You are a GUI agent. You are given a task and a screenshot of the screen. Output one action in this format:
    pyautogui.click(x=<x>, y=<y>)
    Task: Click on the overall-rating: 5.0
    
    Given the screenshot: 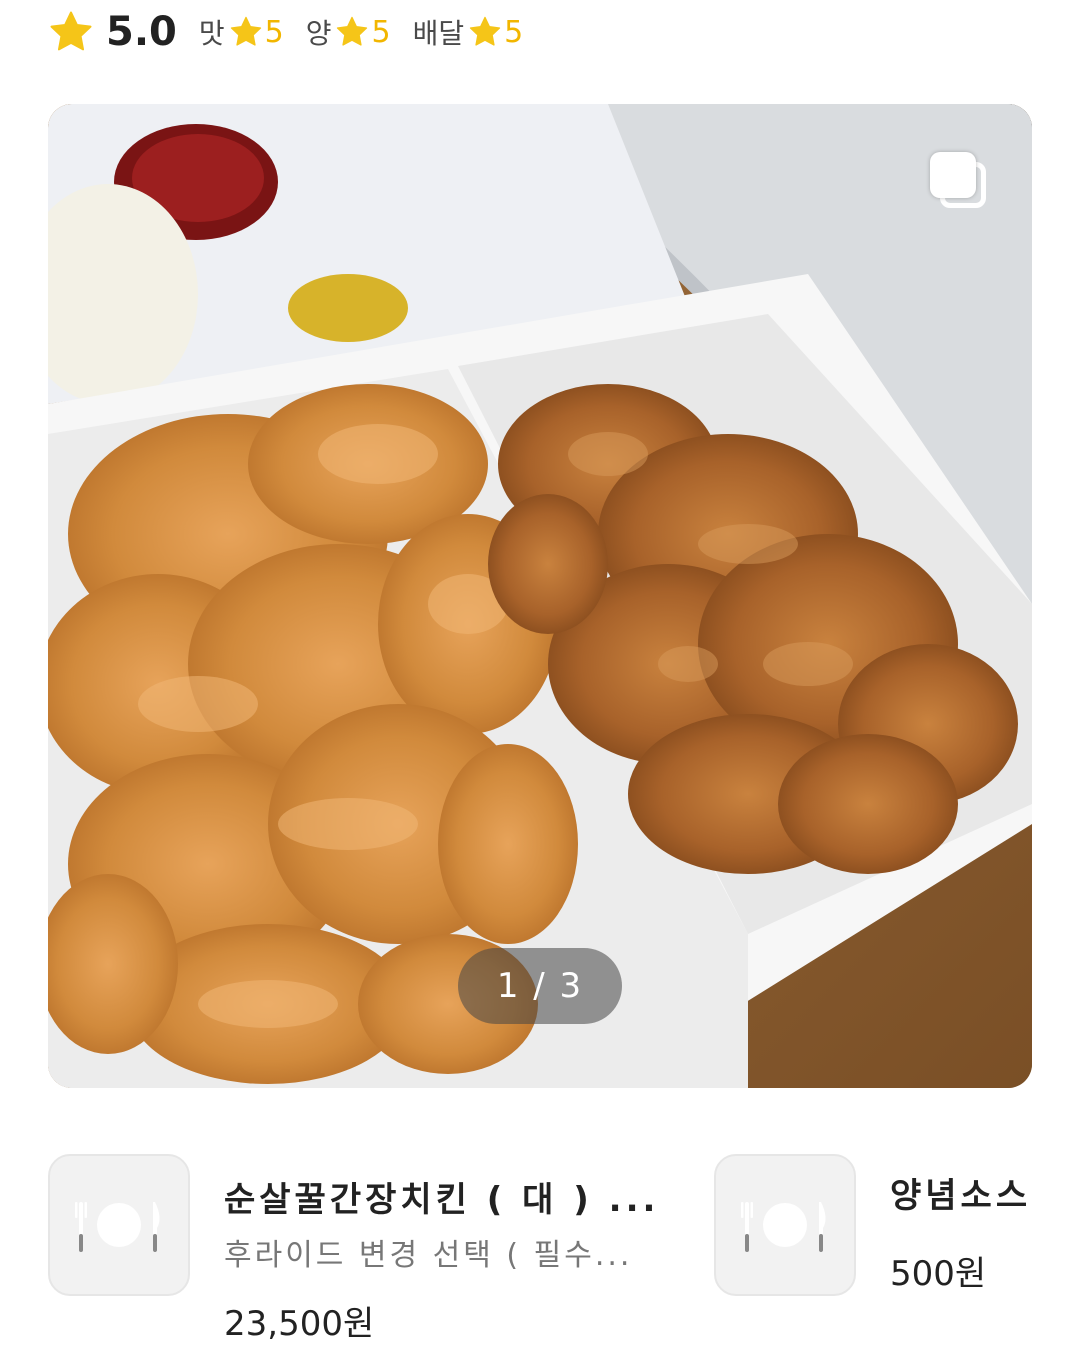 What is the action you would take?
    pyautogui.click(x=141, y=32)
    